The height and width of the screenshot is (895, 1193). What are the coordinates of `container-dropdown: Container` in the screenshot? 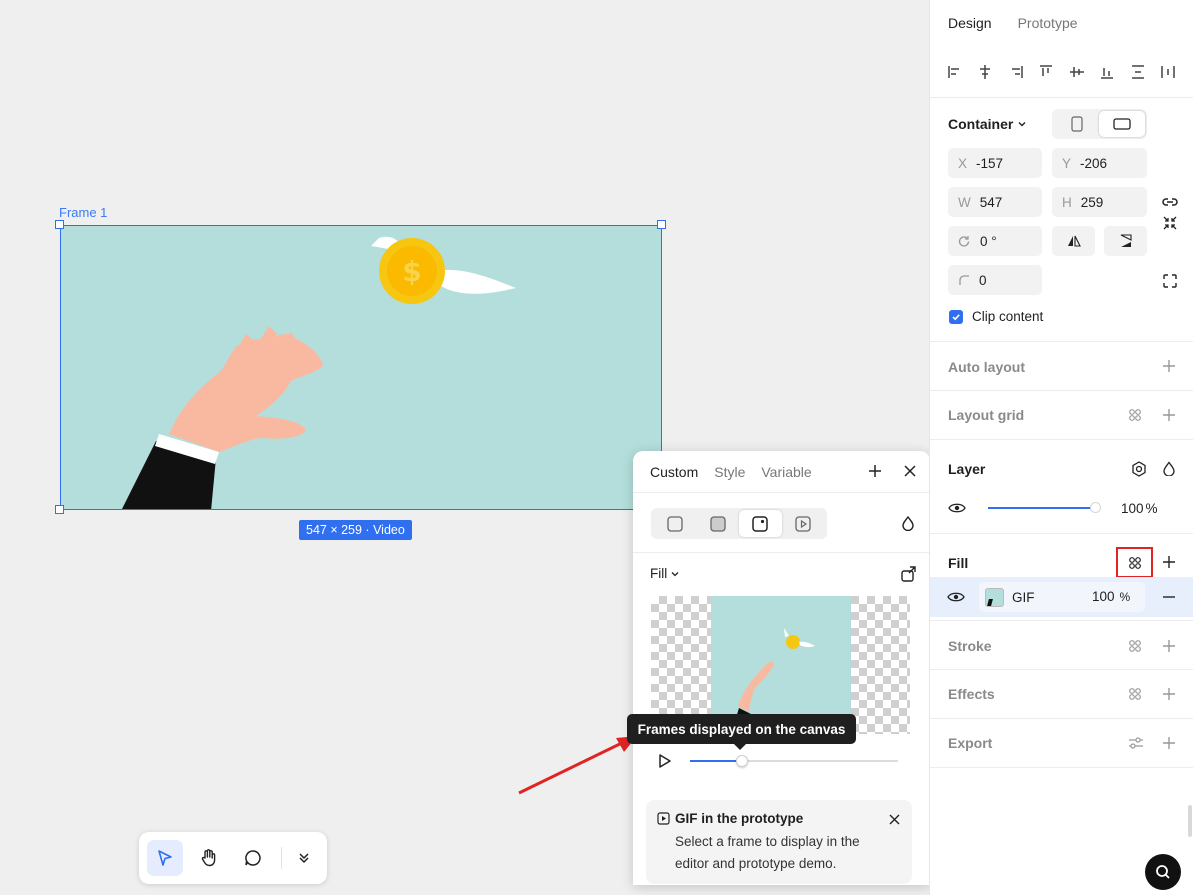 It's located at (987, 124).